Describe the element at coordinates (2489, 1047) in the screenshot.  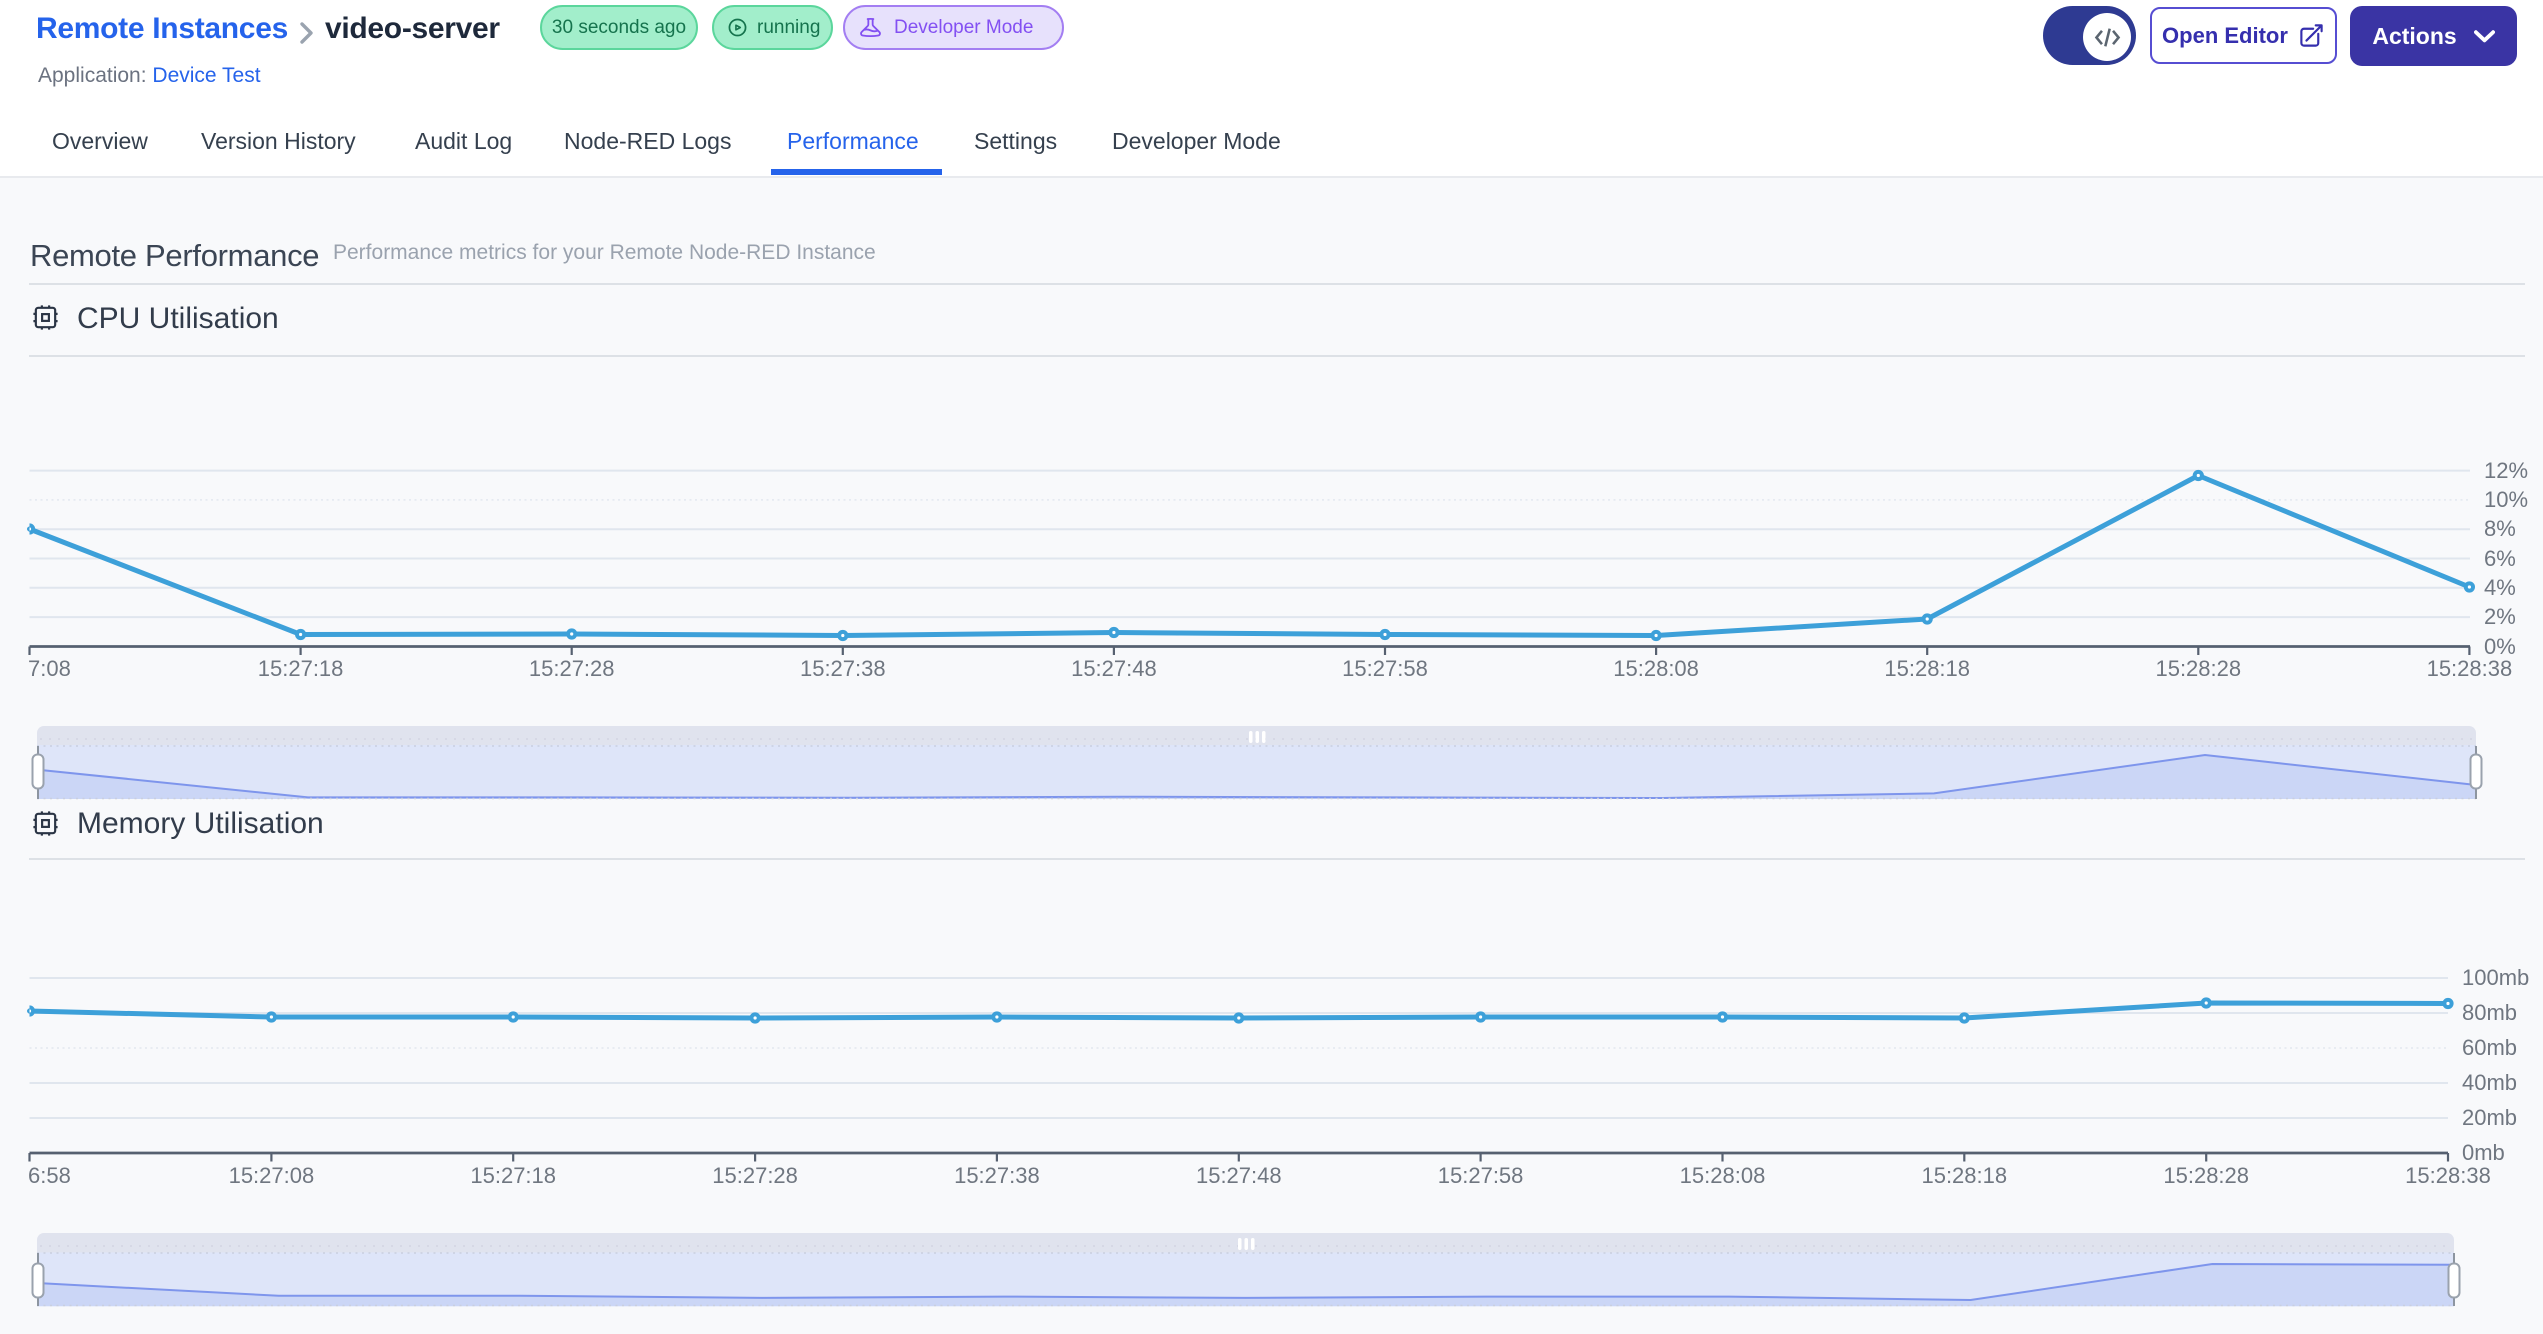
I see `svg-text: 60mb` at that location.